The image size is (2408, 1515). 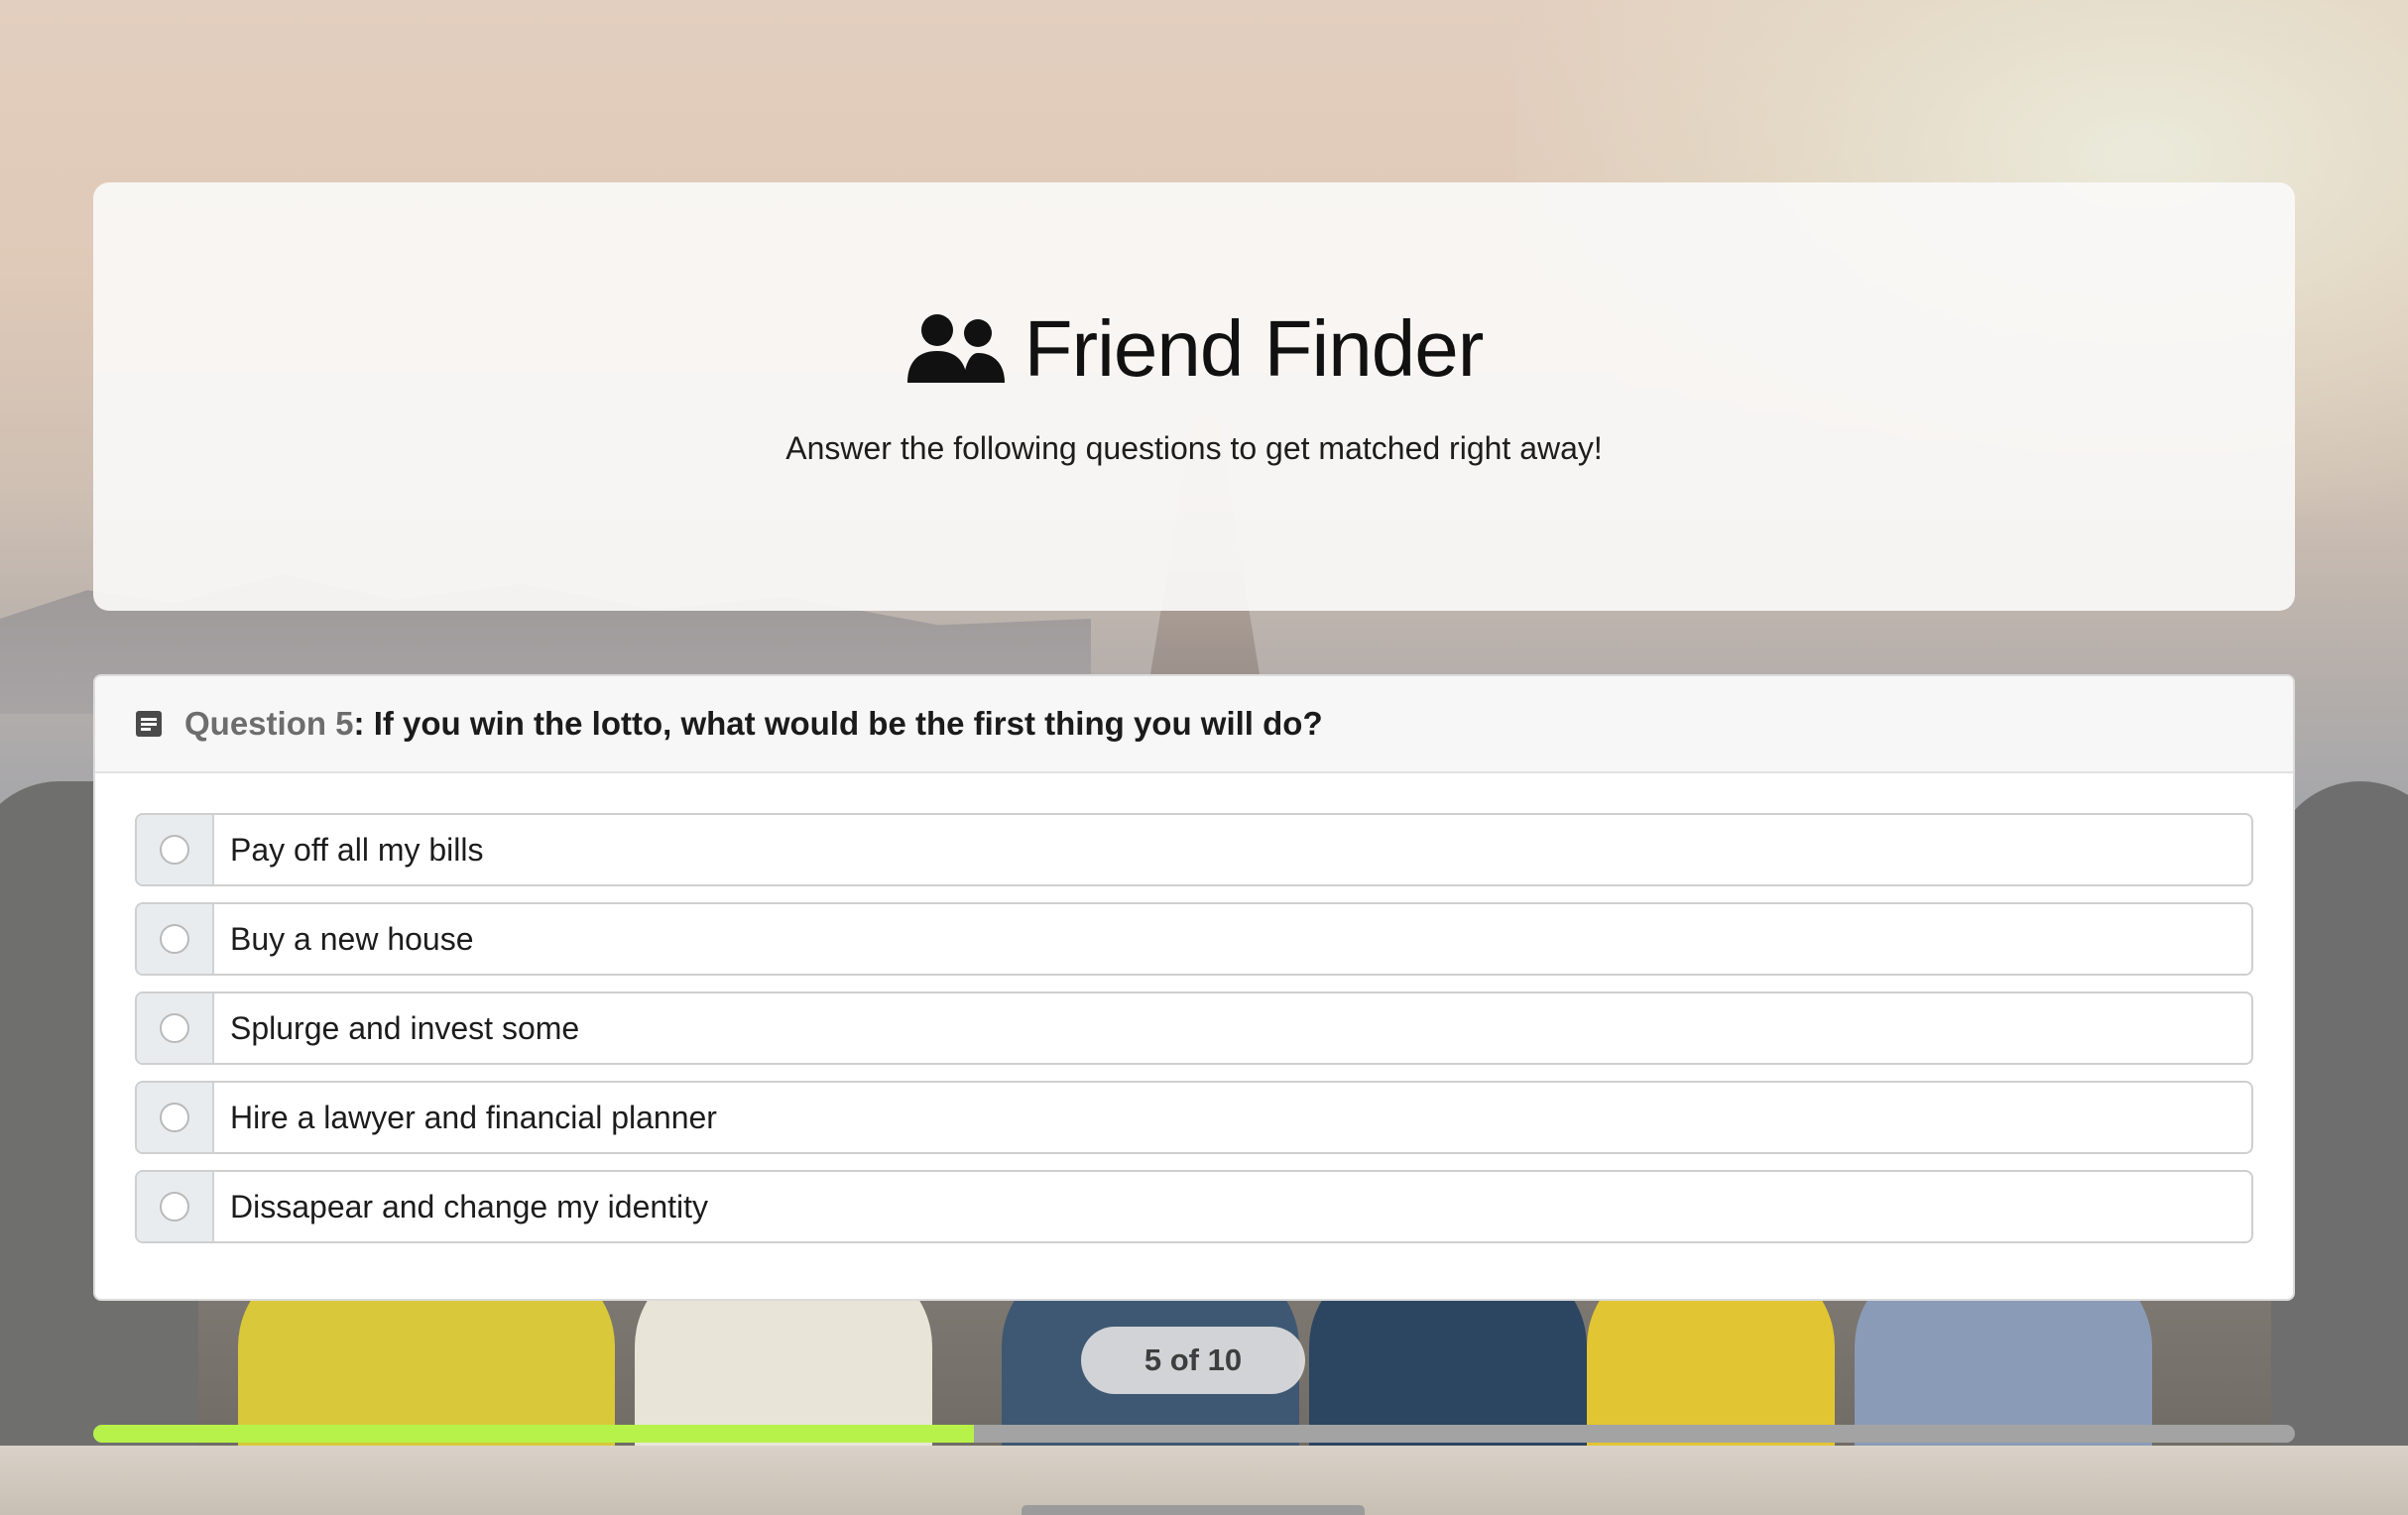 What do you see at coordinates (534, 1434) in the screenshot?
I see `progress-bar-fill` at bounding box center [534, 1434].